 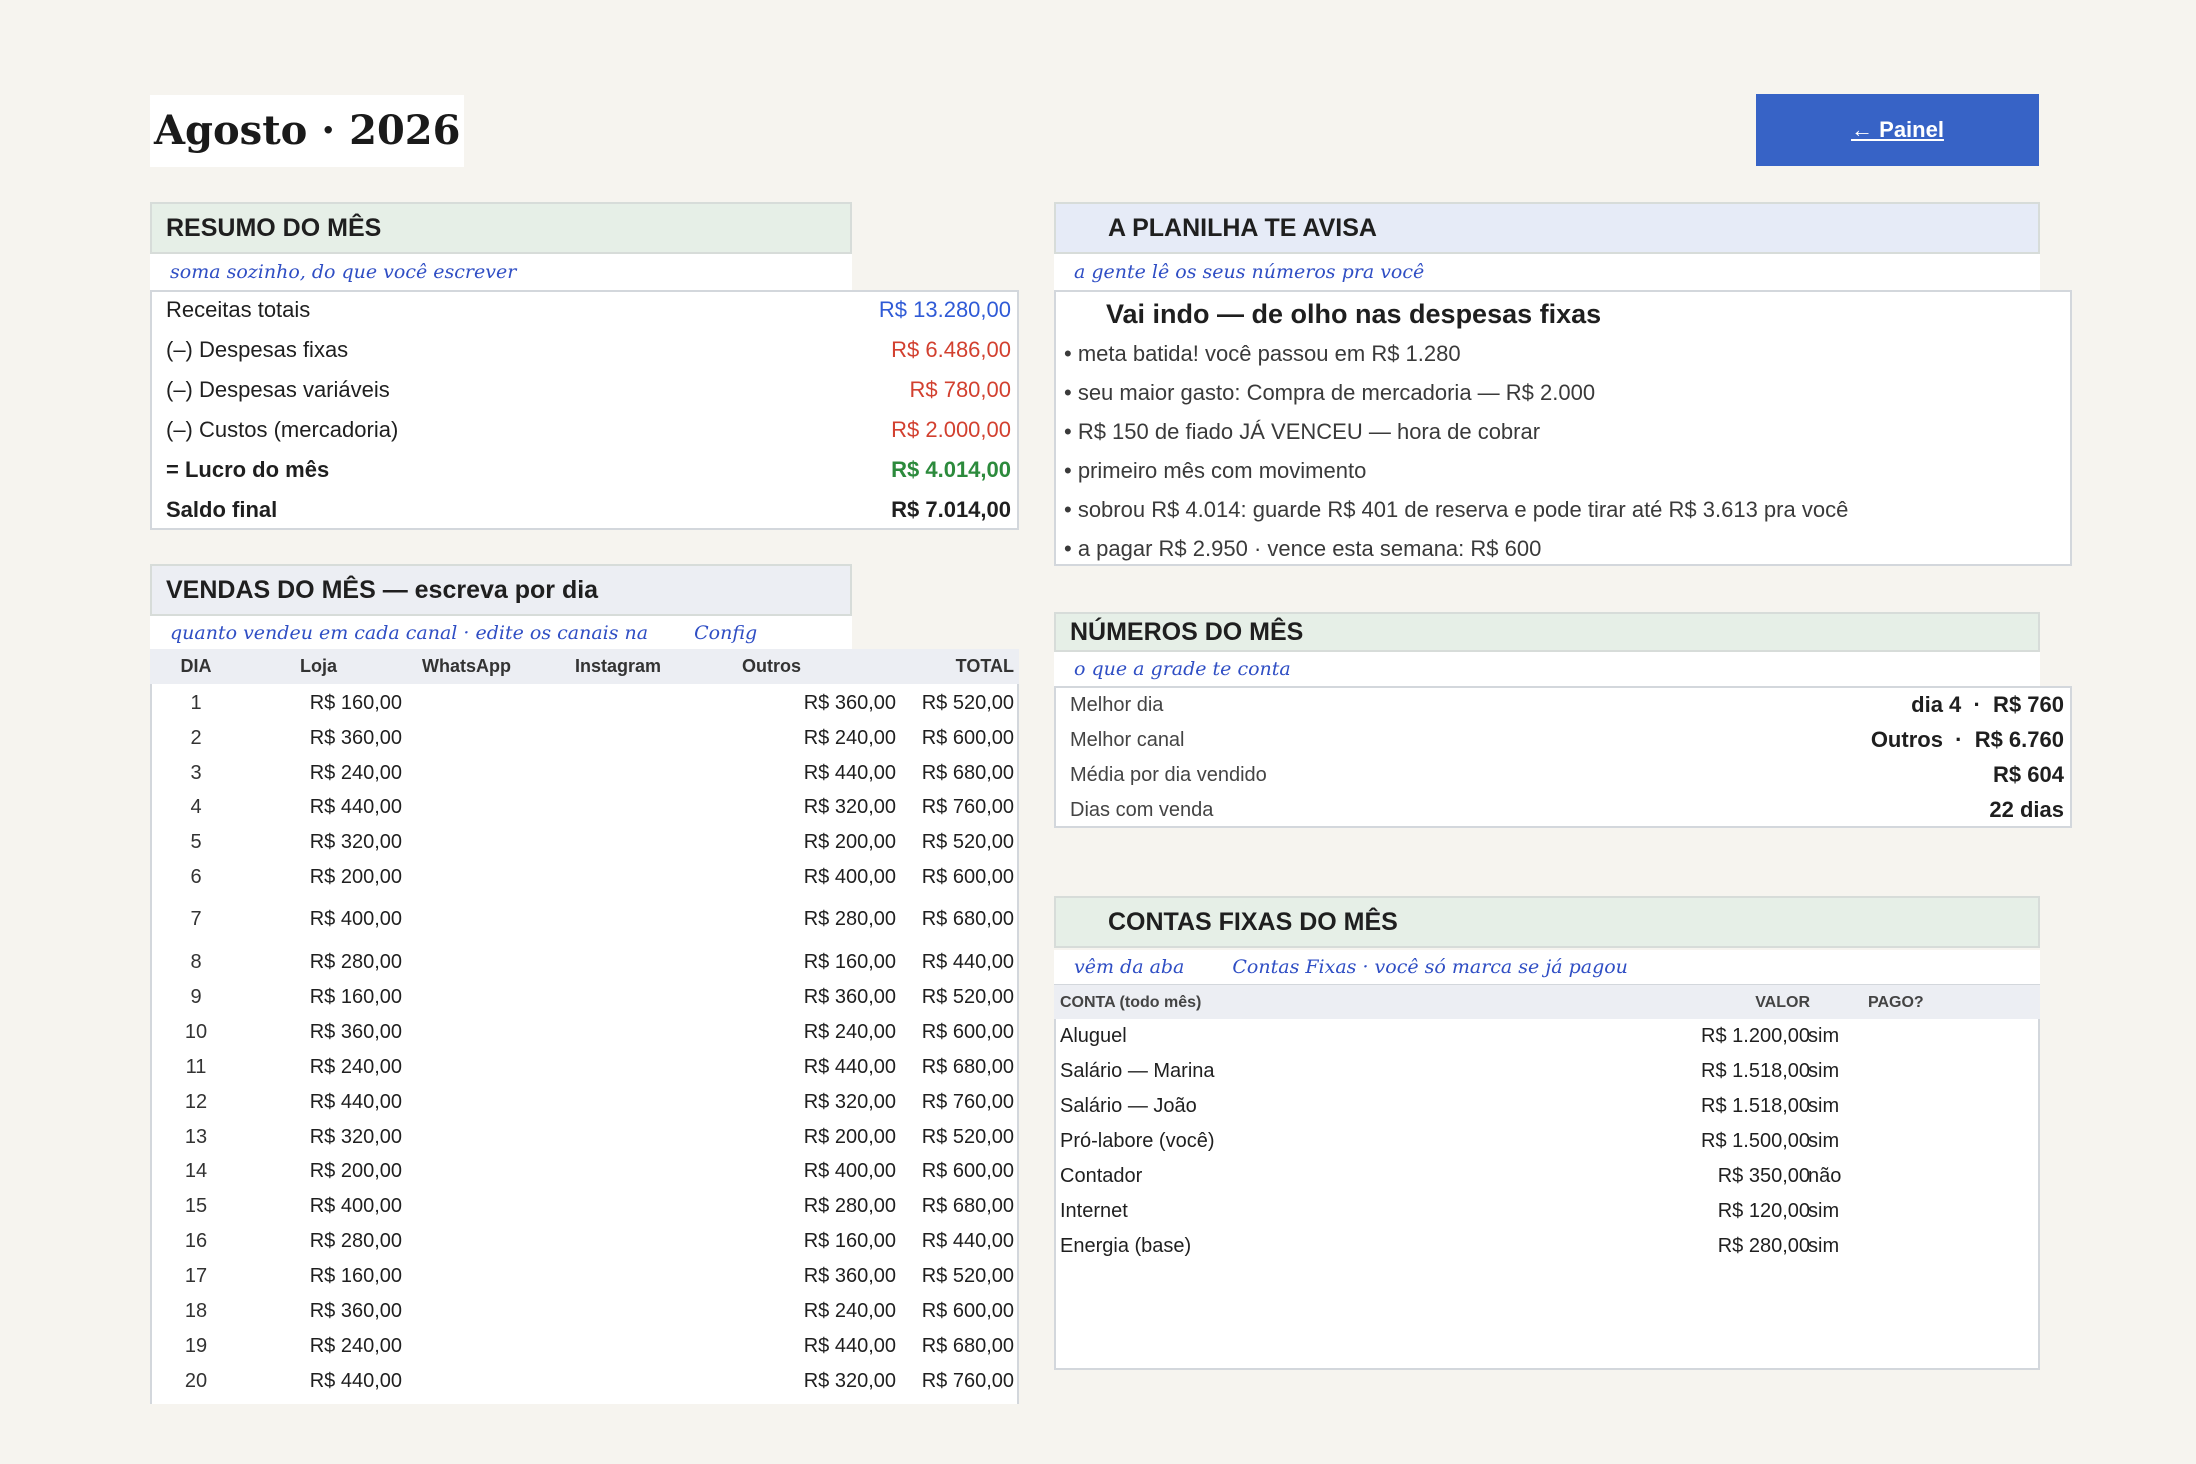 I want to click on valor-cell: R$ 1.200,00, so click(x=1755, y=1036).